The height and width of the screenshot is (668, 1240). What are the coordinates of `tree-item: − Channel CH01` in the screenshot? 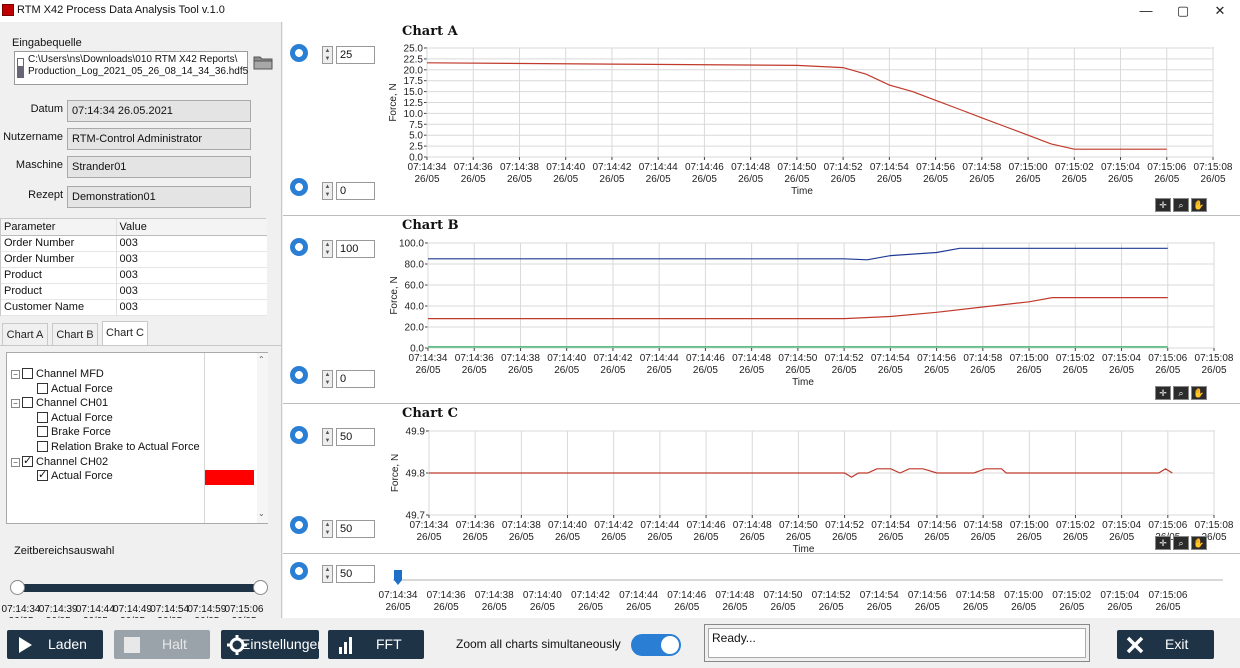 It's located at (59, 403).